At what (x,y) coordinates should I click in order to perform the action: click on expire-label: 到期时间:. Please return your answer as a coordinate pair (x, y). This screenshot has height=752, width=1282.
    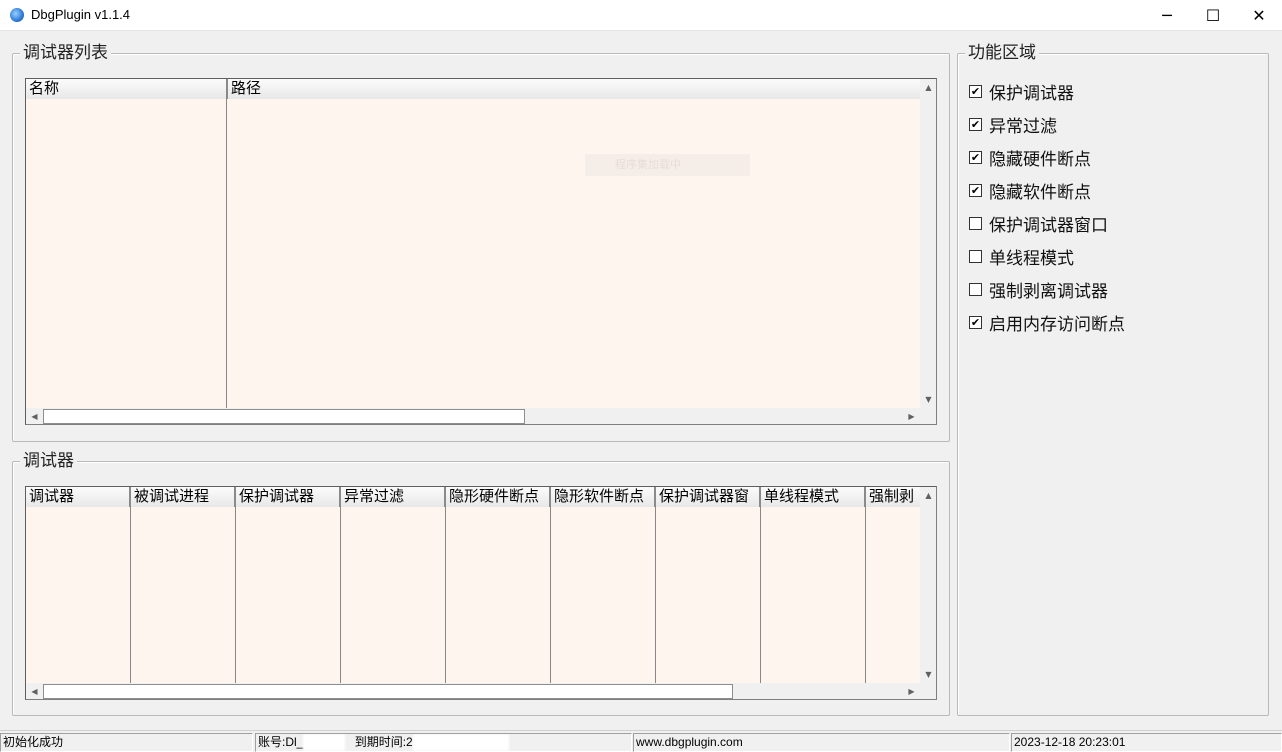
    Looking at the image, I should click on (380, 742).